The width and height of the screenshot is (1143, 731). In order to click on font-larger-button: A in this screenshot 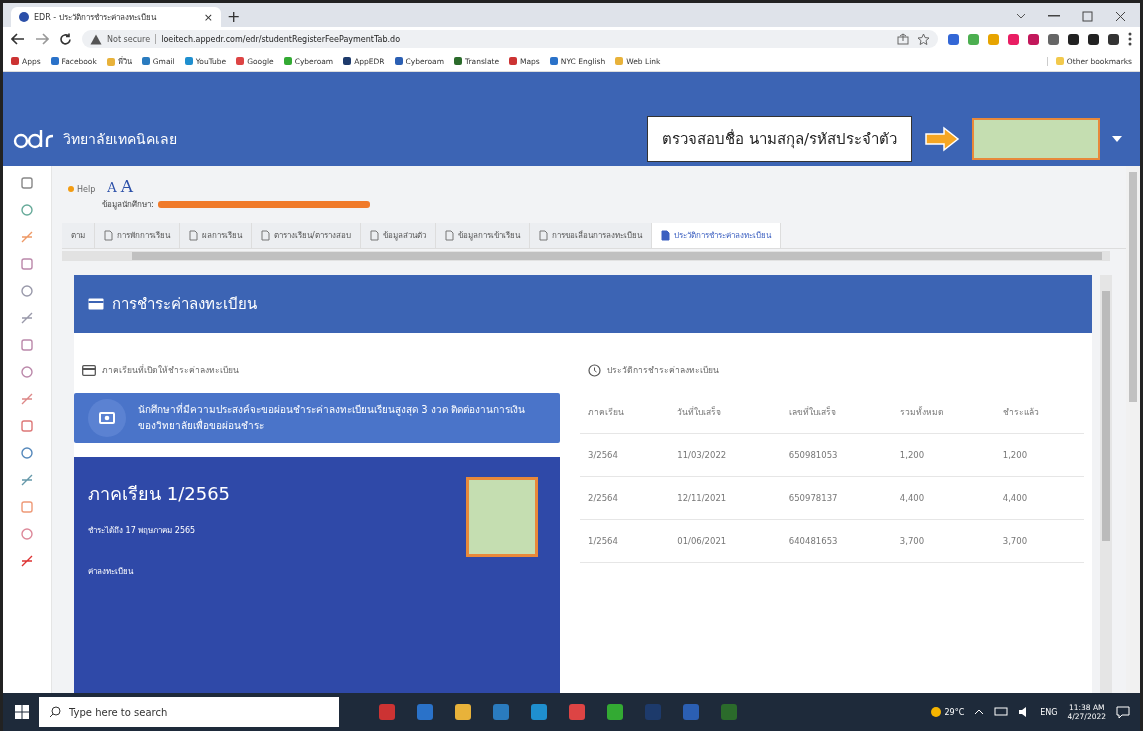, I will do `click(126, 186)`.